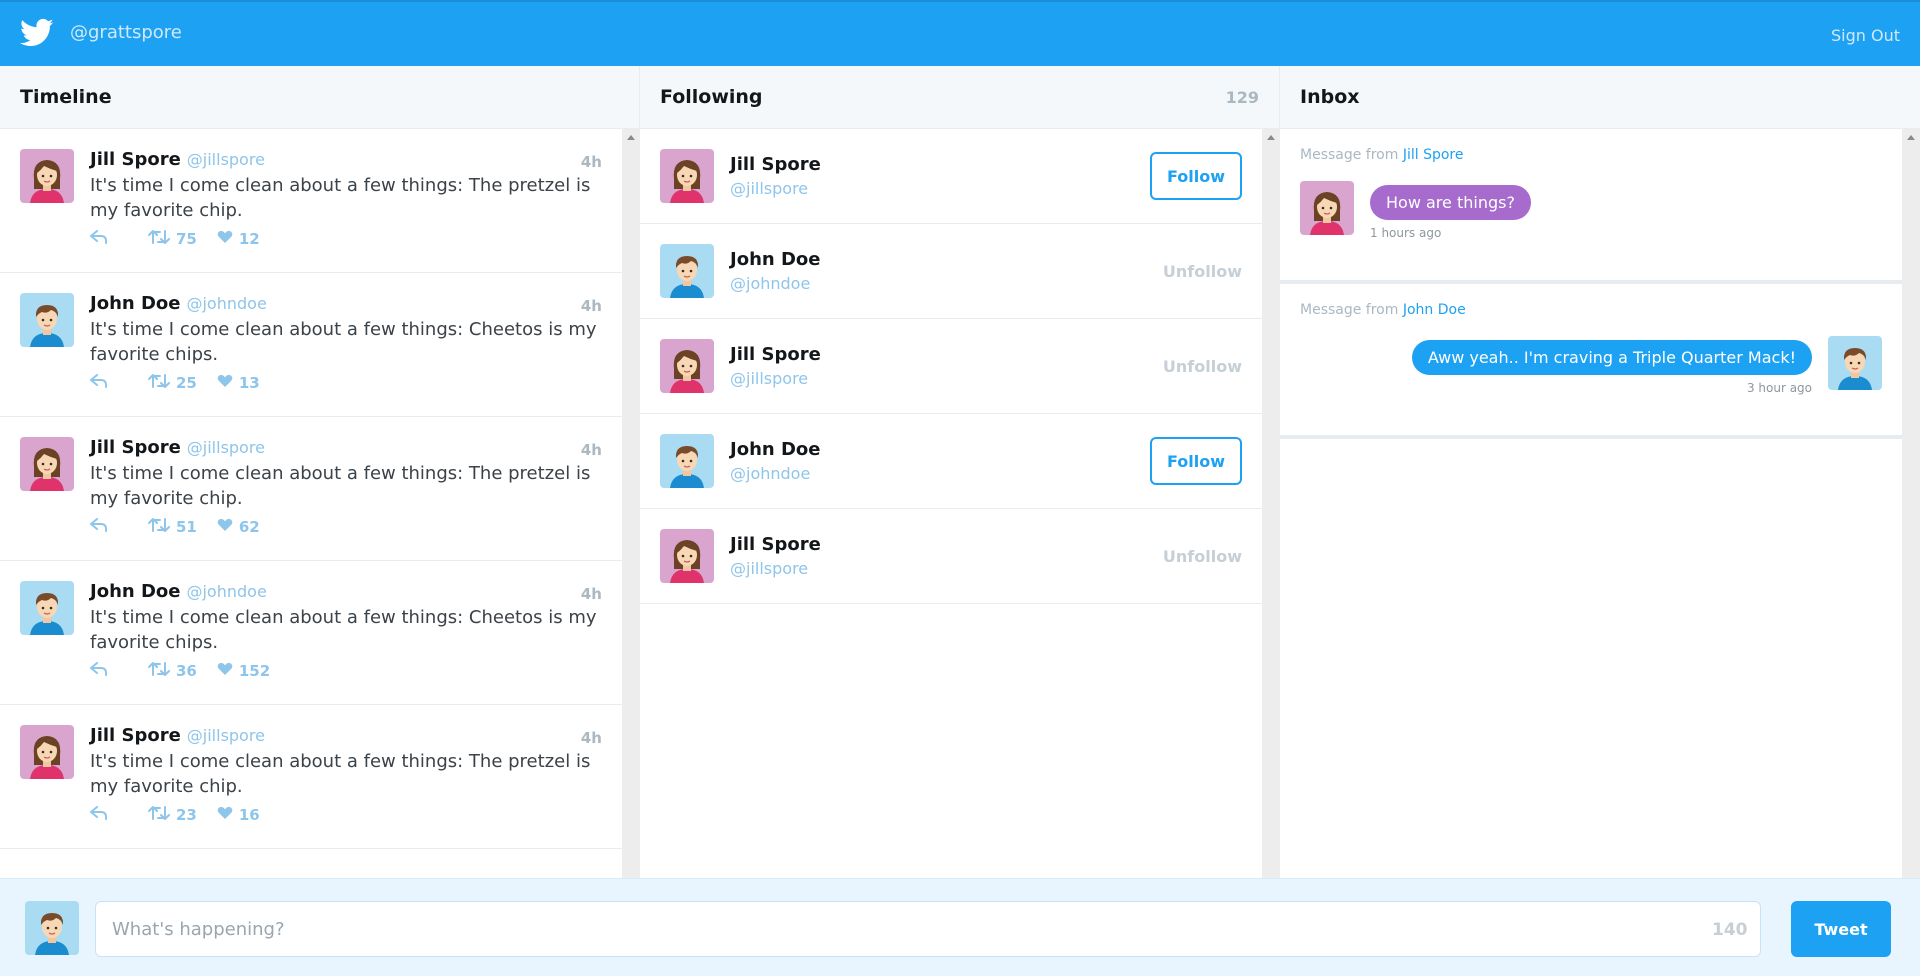 The height and width of the screenshot is (976, 1920). I want to click on twitter-bird-icon, so click(37, 33).